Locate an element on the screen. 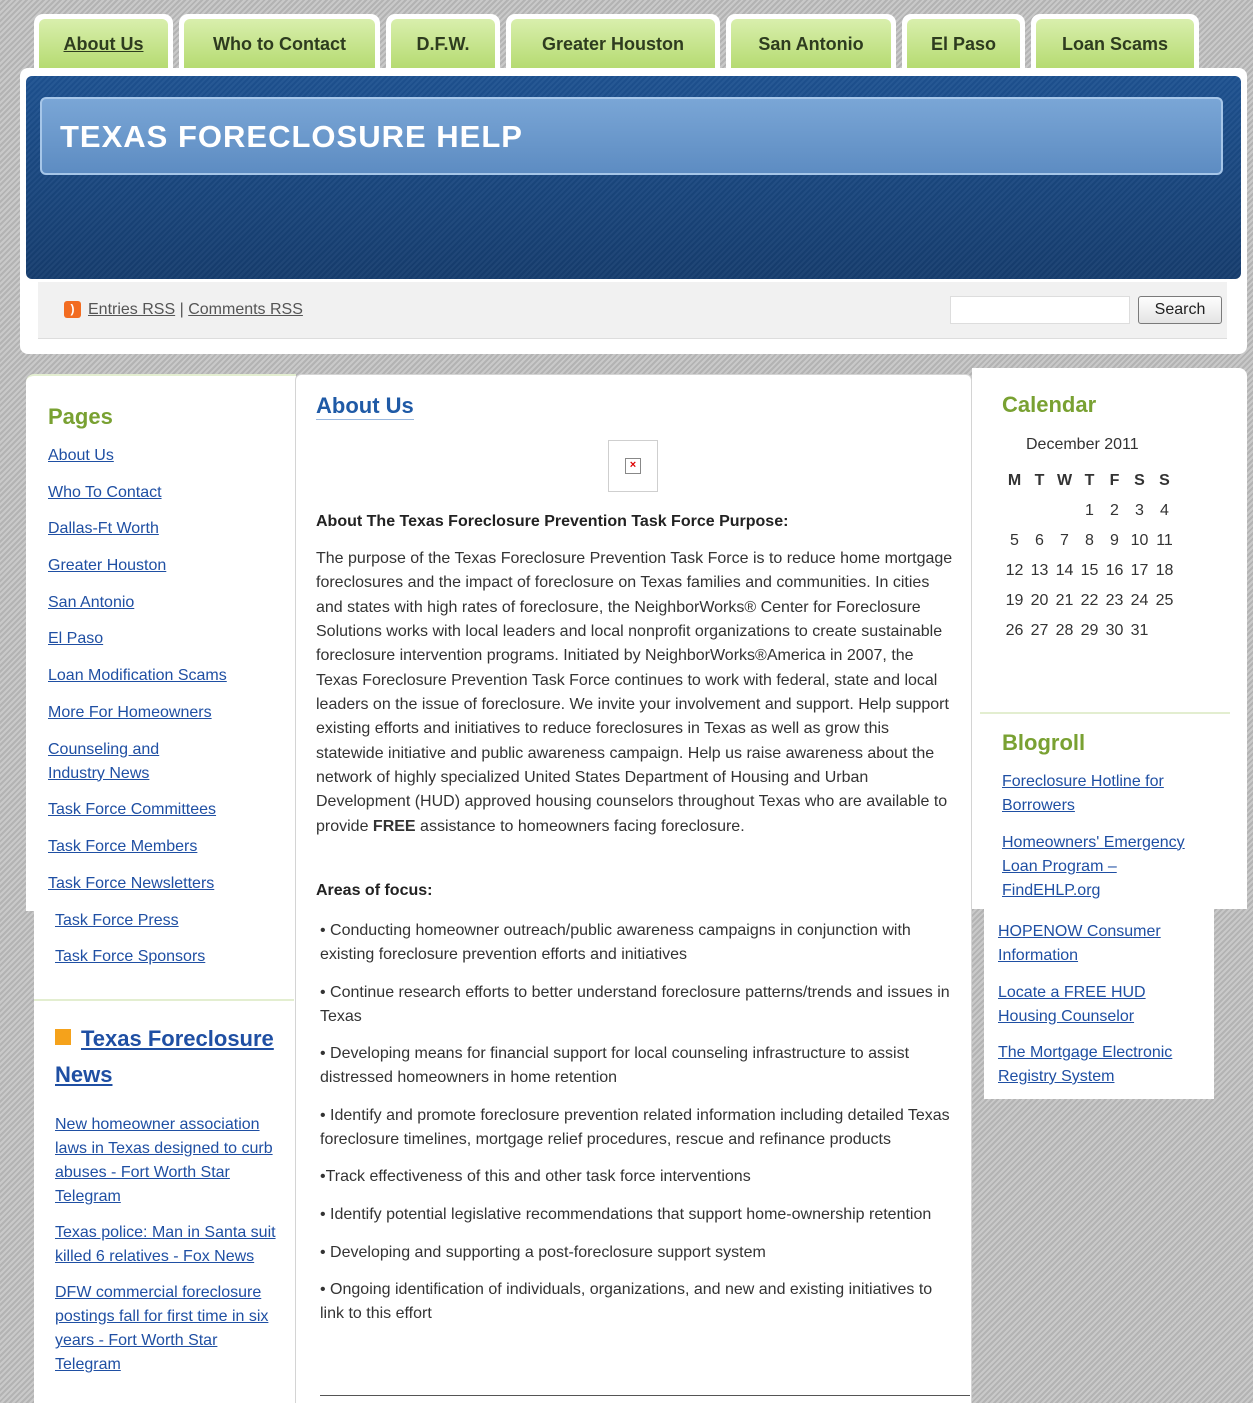  calendar-day: 15 is located at coordinates (1089, 570).